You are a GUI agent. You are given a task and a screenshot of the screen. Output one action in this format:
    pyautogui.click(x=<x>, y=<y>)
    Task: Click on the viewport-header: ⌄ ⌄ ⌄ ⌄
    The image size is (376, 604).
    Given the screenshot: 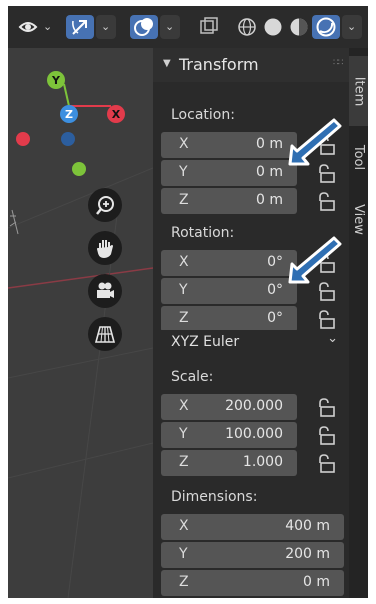 What is the action you would take?
    pyautogui.click(x=188, y=27)
    